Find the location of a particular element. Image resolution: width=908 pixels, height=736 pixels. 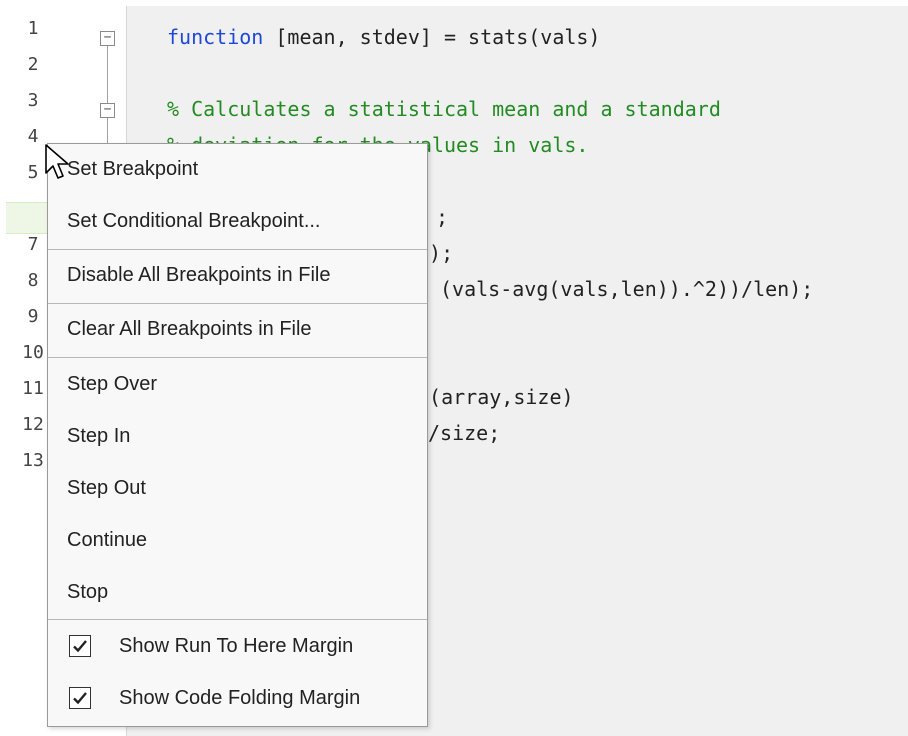

menu-item-step-in: Step In is located at coordinates (237, 436).